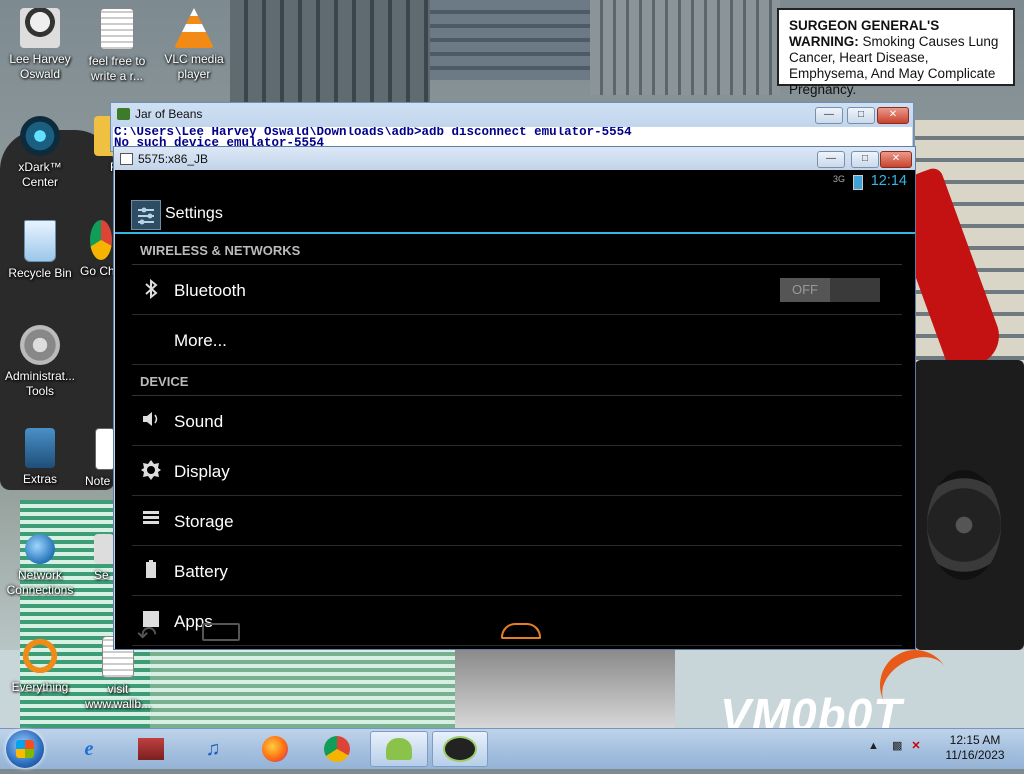 This screenshot has width=1024, height=774. What do you see at coordinates (40, 566) in the screenshot?
I see `desktop-icon-network-connections: Network Connections` at bounding box center [40, 566].